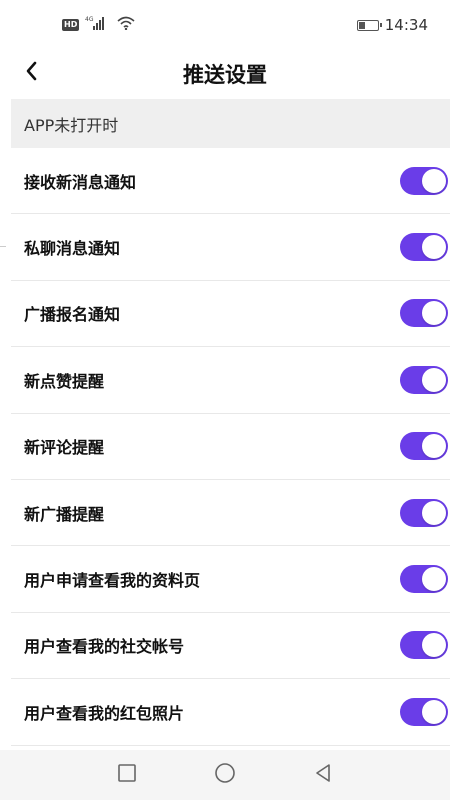 This screenshot has height=800, width=450. What do you see at coordinates (230, 712) in the screenshot?
I see `setting-row: 用户查看我的红包照片` at bounding box center [230, 712].